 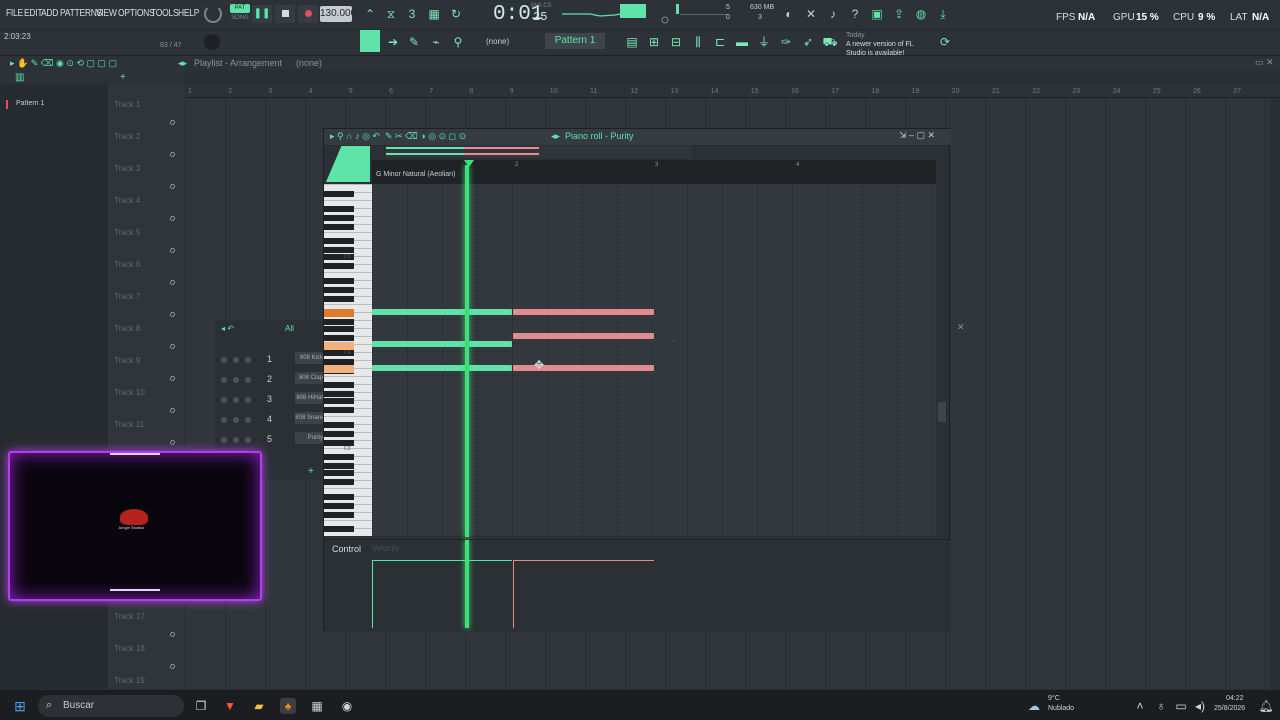 What do you see at coordinates (269, 379) in the screenshot?
I see `channel-number: 2` at bounding box center [269, 379].